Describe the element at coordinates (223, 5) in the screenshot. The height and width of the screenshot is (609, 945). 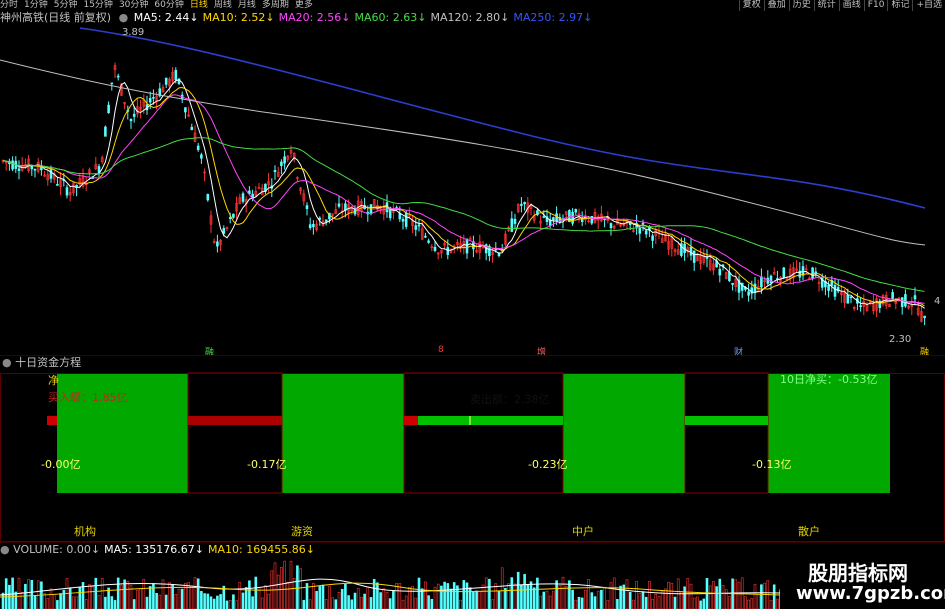
I see `period-tab: 周线` at that location.